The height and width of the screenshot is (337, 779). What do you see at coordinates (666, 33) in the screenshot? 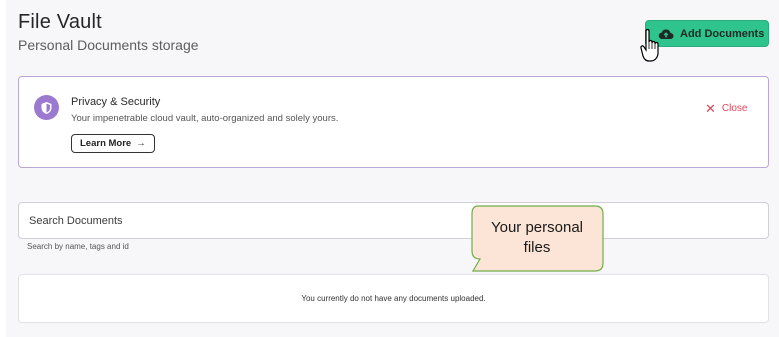
I see `cloud-upload-icon` at bounding box center [666, 33].